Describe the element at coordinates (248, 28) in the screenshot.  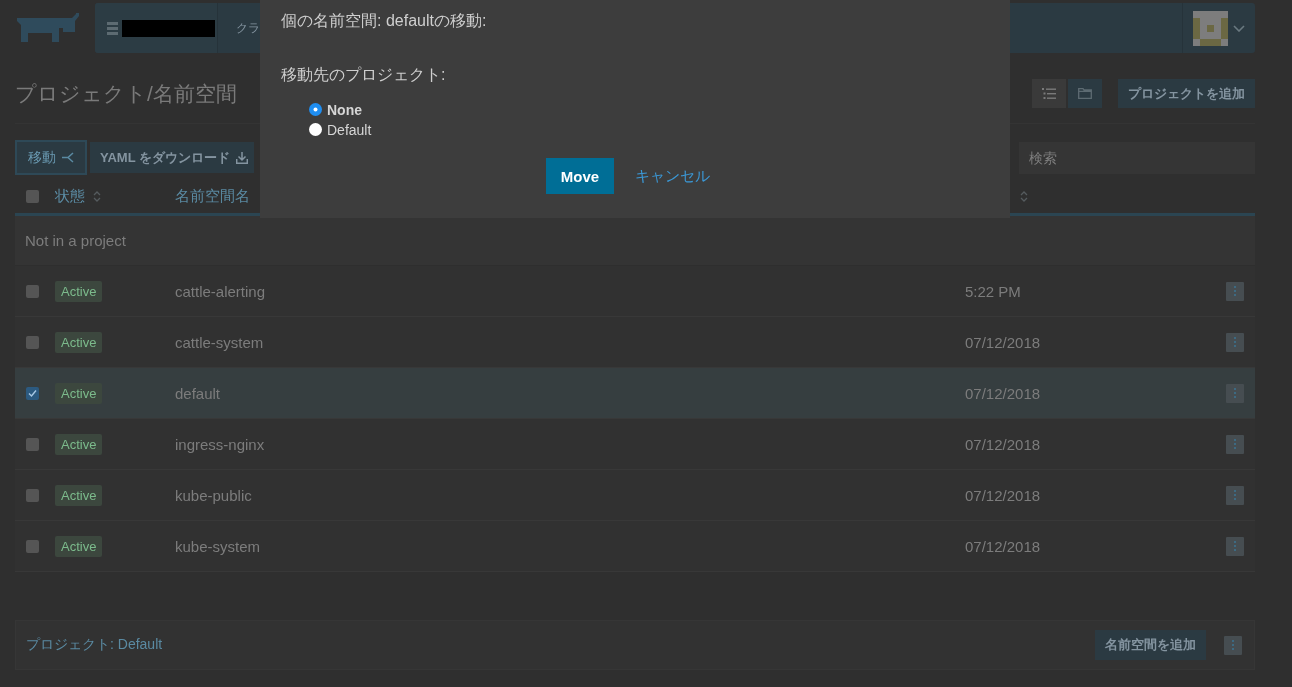
I see `nav-link: クラ` at that location.